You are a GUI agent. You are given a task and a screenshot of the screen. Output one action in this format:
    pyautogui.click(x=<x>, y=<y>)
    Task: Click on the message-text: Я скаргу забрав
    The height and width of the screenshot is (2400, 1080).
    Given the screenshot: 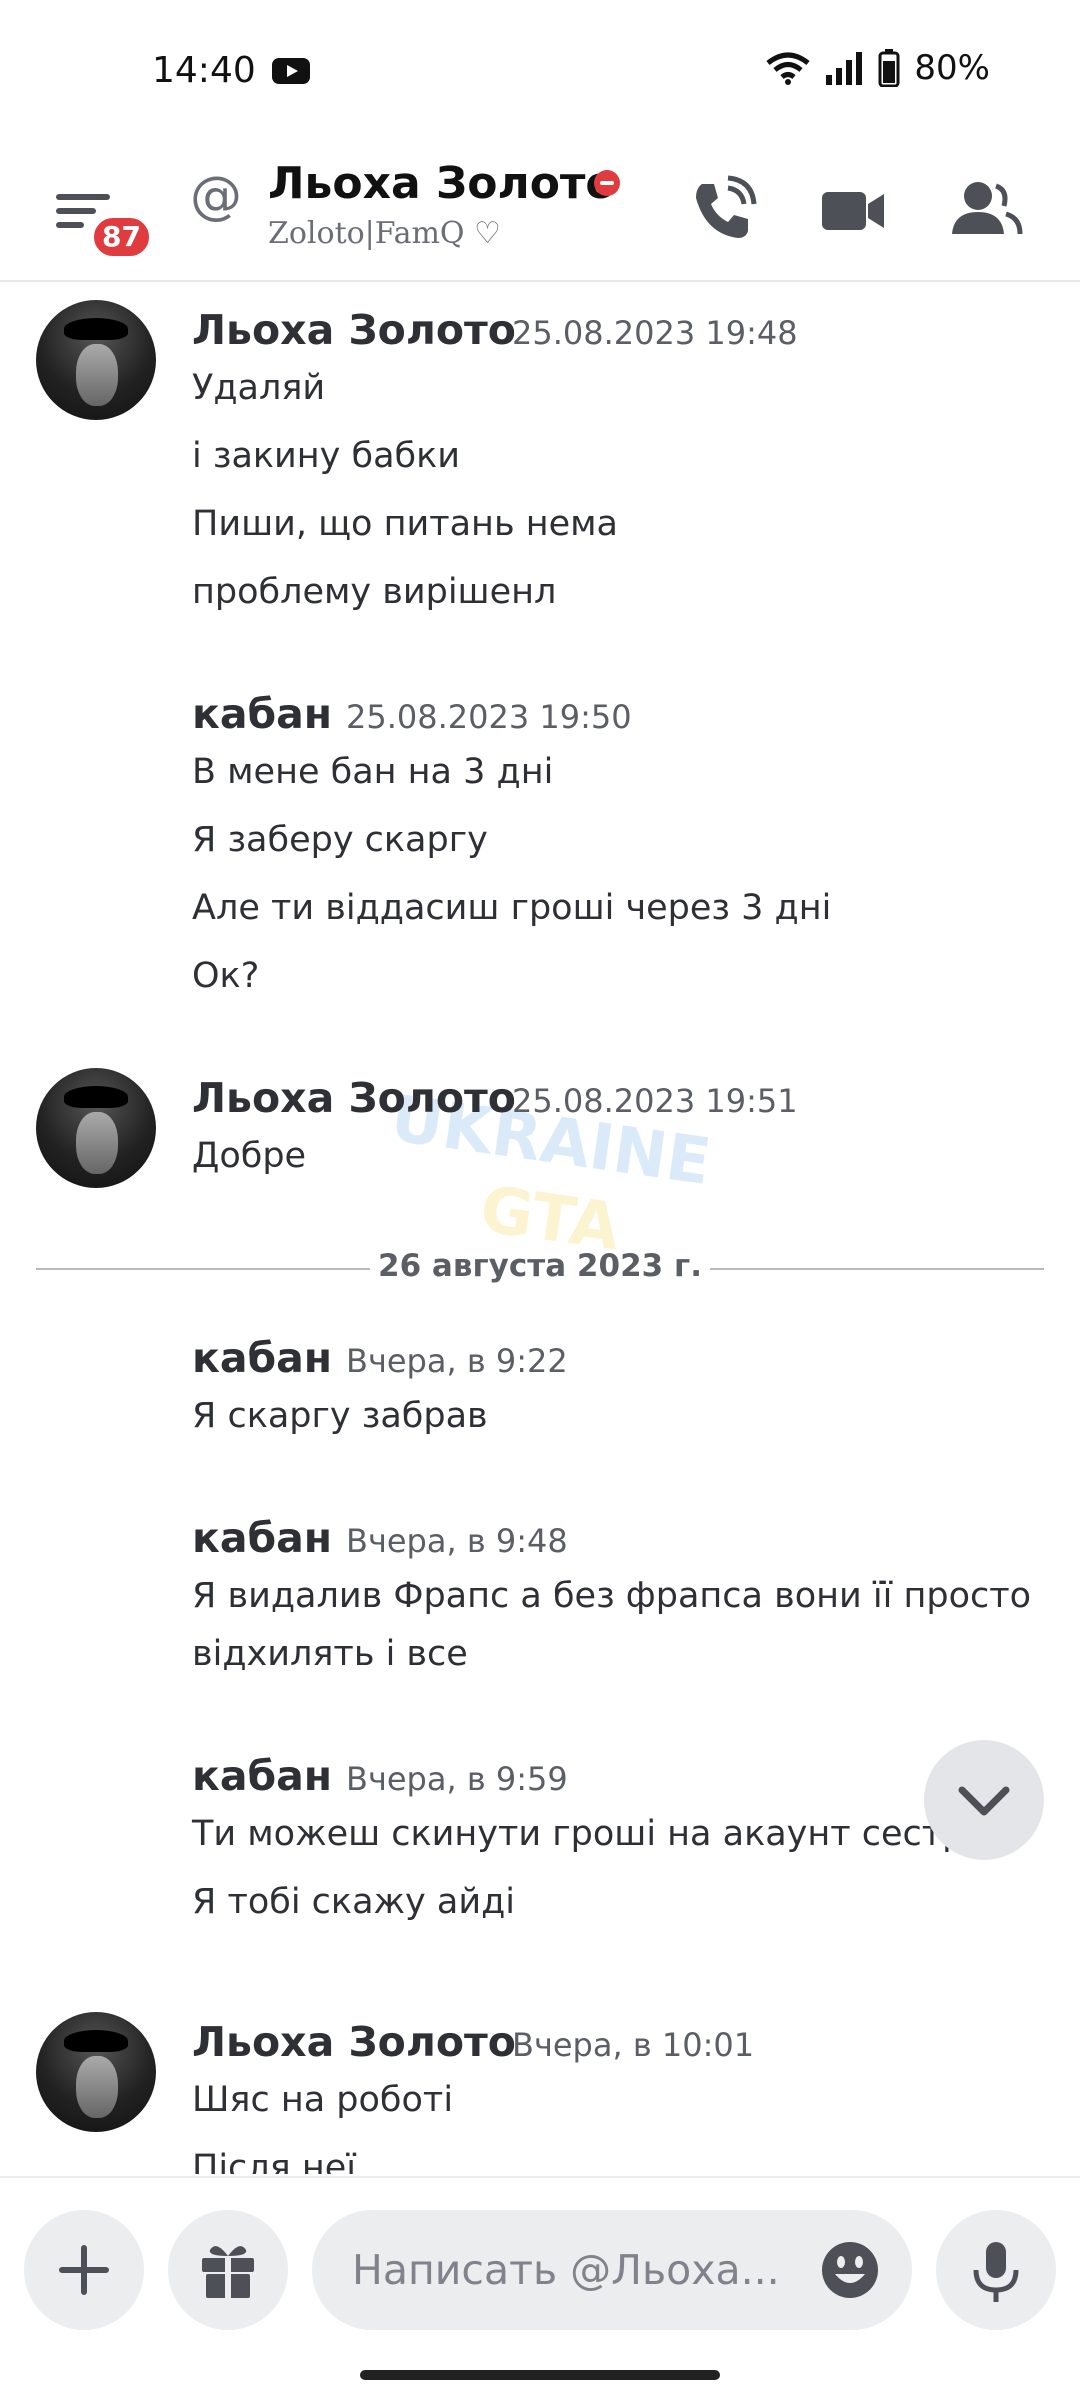 What is the action you would take?
    pyautogui.click(x=340, y=1416)
    